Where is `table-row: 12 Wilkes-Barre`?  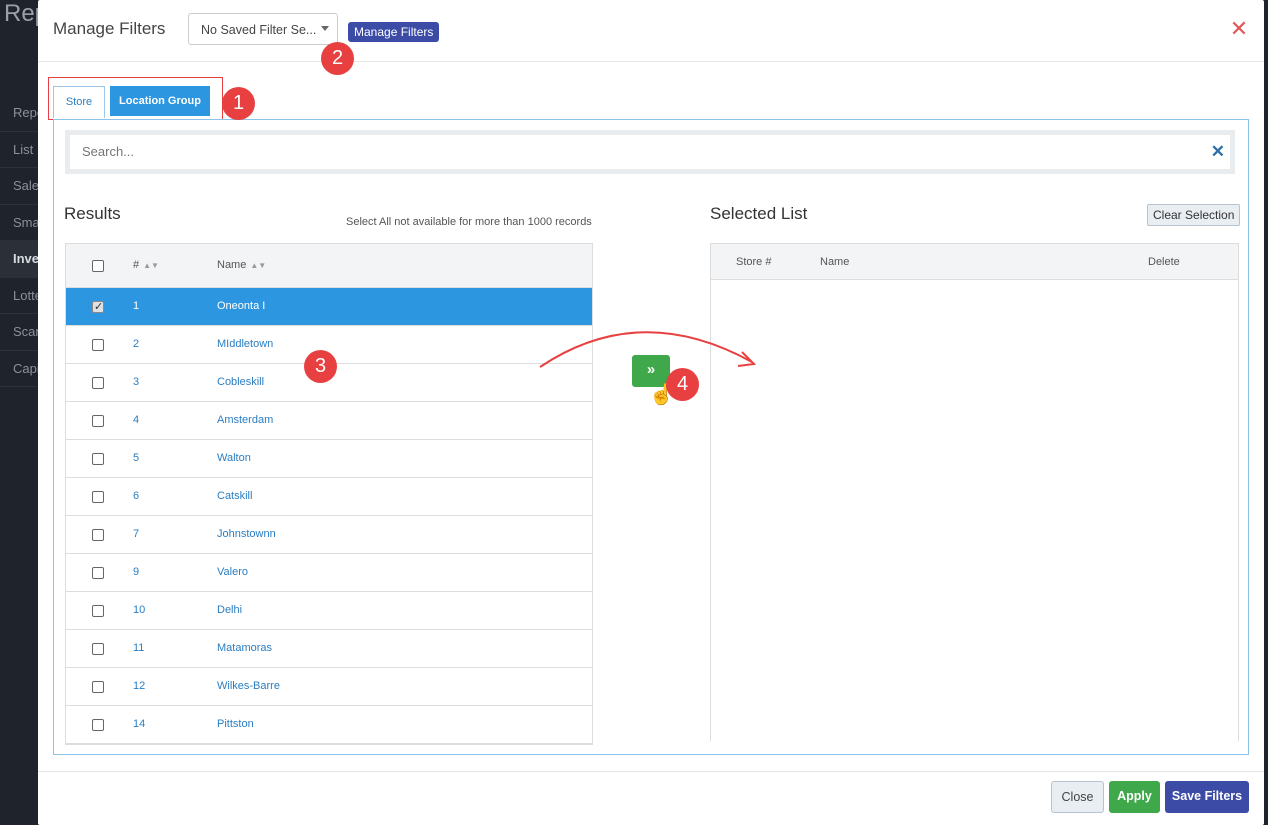 table-row: 12 Wilkes-Barre is located at coordinates (329, 687).